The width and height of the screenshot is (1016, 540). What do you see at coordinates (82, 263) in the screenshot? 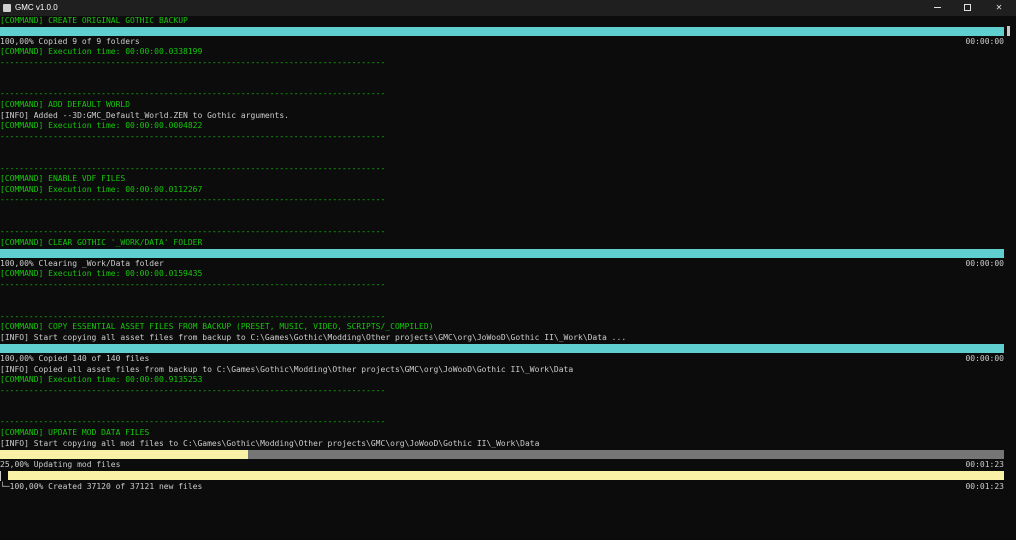
I see `progress-text: 100,00% Clearing _Work/Data folder` at bounding box center [82, 263].